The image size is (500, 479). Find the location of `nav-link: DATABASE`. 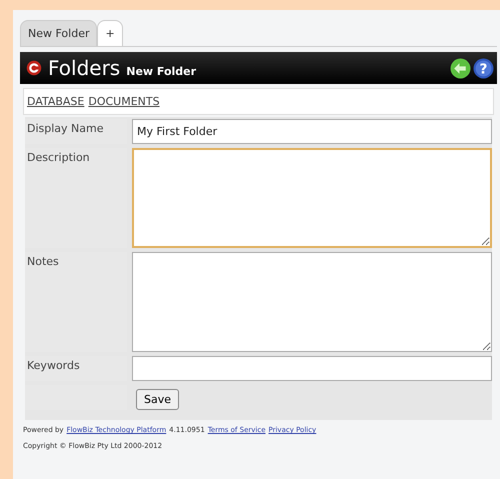

nav-link: DATABASE is located at coordinates (55, 101).